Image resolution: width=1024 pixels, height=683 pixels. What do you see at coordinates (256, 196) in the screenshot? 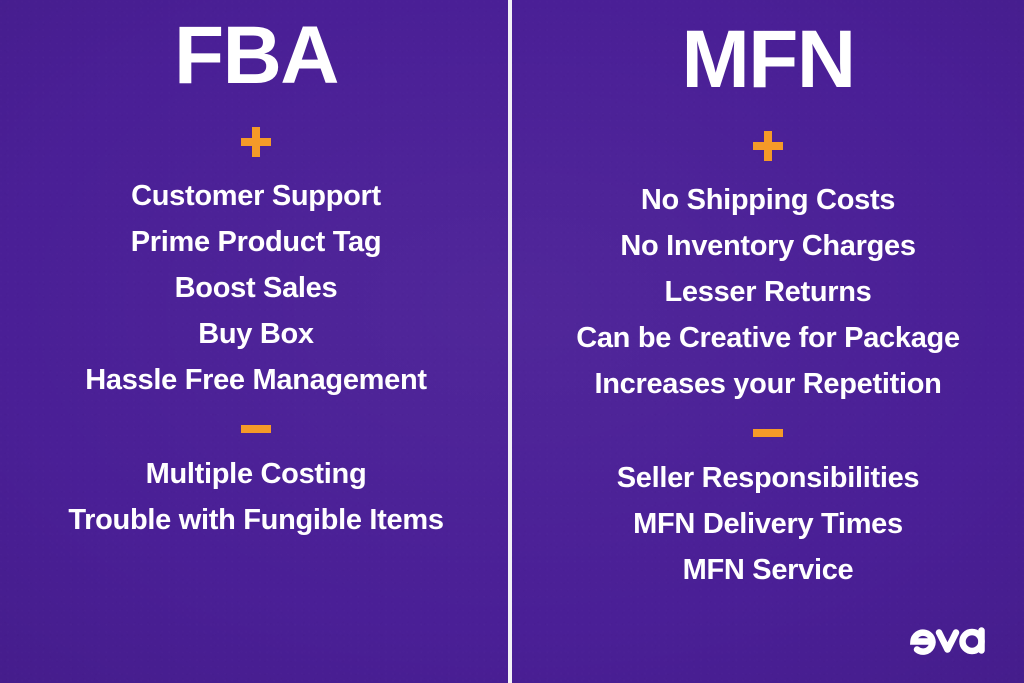
I see `list-item: Customer Support` at bounding box center [256, 196].